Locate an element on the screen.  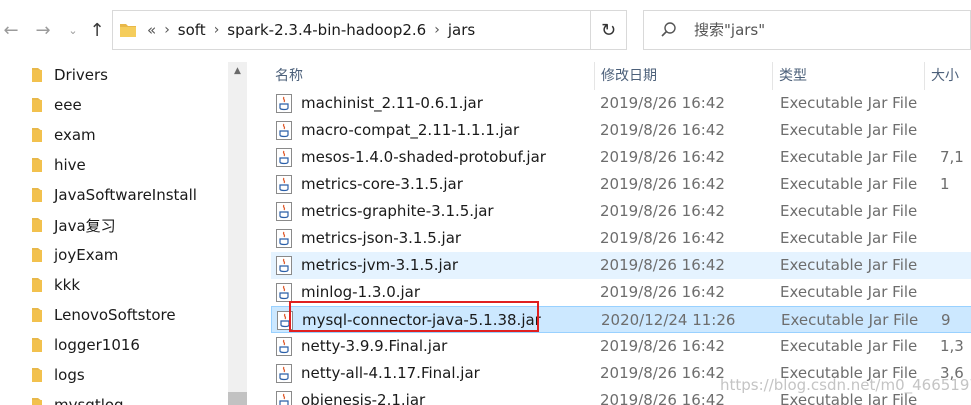
up-arrow-icon: ↑ is located at coordinates (97, 30).